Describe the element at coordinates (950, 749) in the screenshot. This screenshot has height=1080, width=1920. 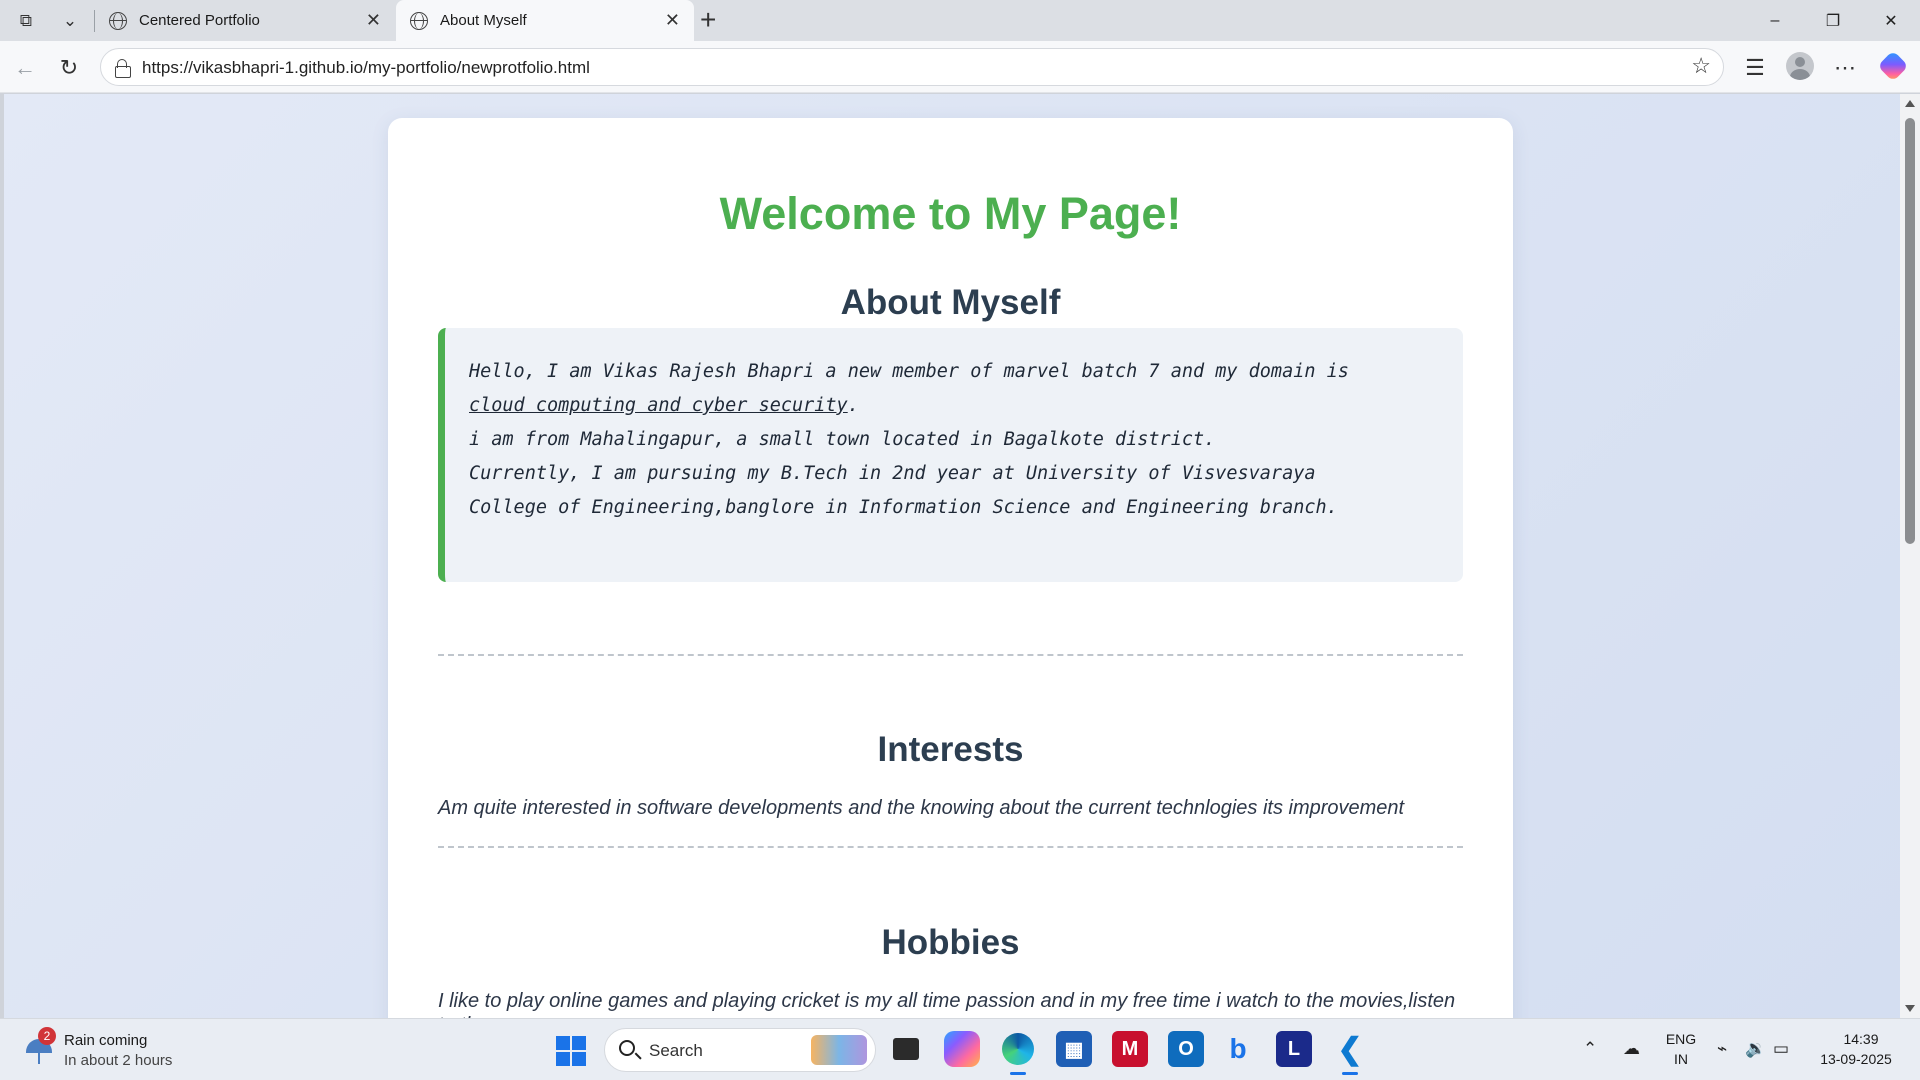
I see `interests-heading: Interests` at that location.